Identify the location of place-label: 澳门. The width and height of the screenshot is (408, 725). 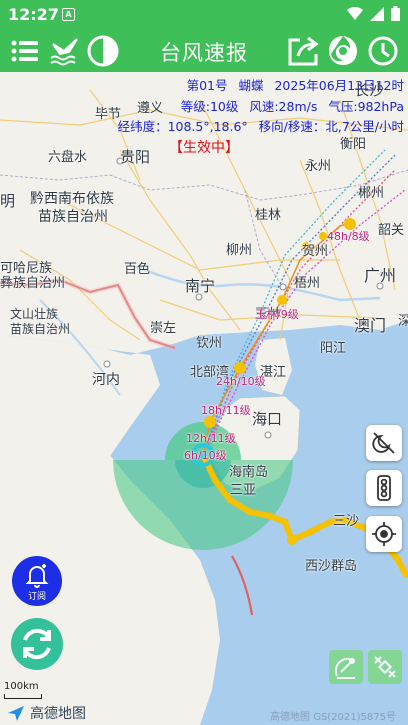
(370, 325).